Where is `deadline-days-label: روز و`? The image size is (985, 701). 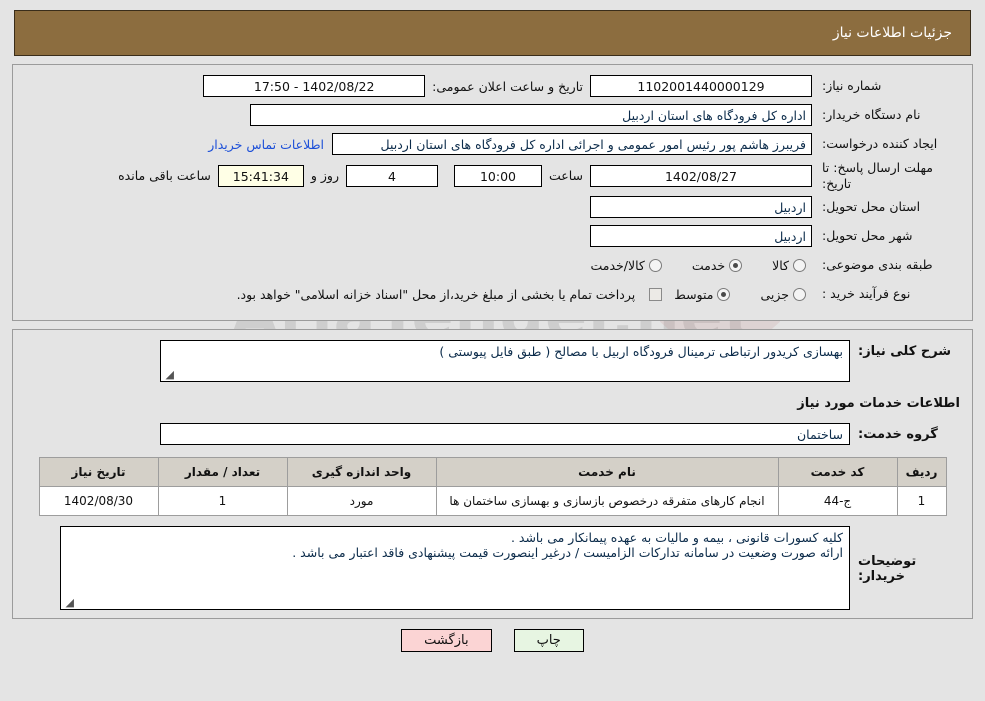
deadline-days-label: روز و is located at coordinates (324, 176).